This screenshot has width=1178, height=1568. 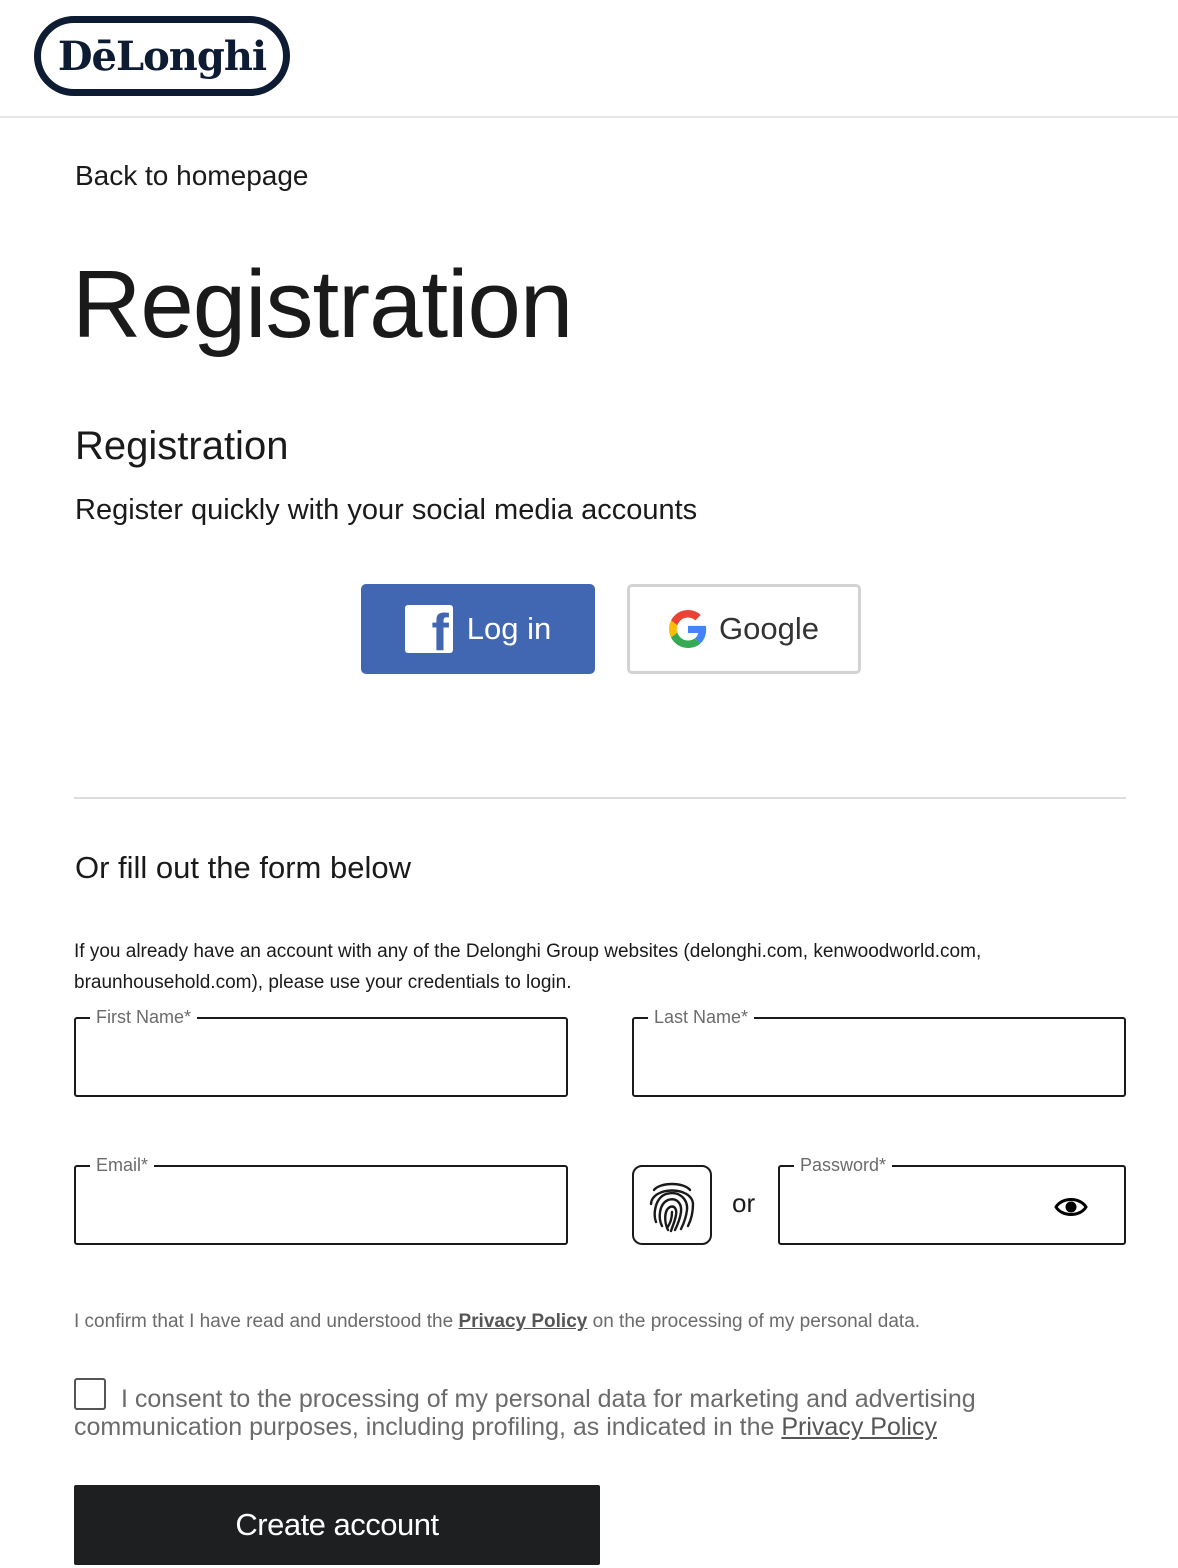 What do you see at coordinates (879, 1057) in the screenshot?
I see `last-name-input` at bounding box center [879, 1057].